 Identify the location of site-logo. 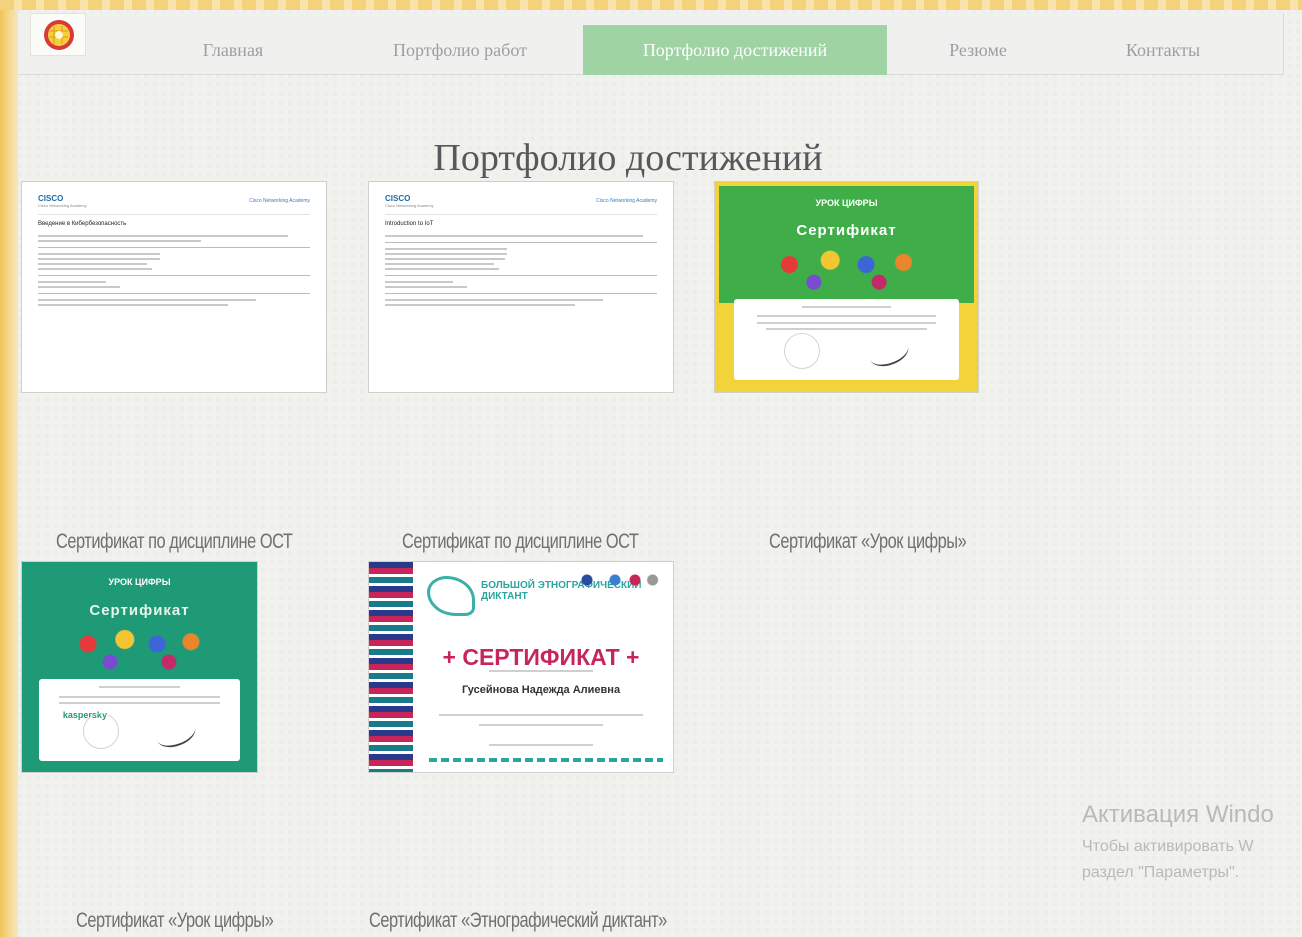
(58, 34).